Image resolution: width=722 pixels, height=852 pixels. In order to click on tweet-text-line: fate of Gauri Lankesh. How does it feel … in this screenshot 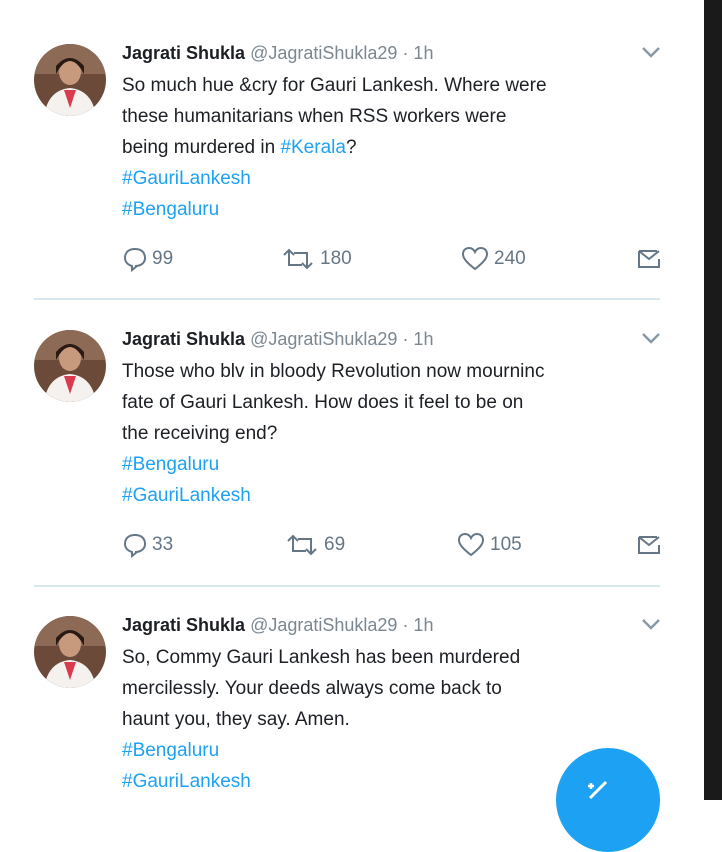, I will do `click(323, 402)`.